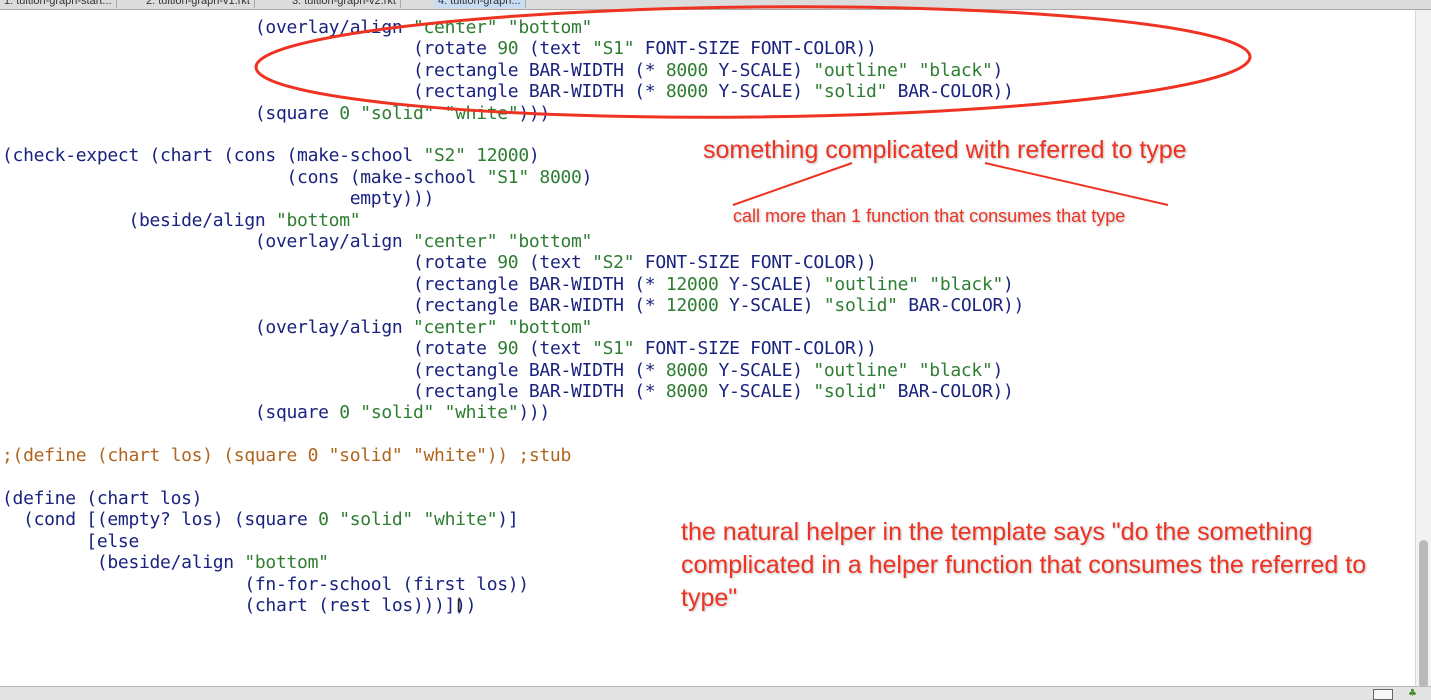 Image resolution: width=1431 pixels, height=700 pixels. Describe the element at coordinates (459, 606) in the screenshot. I see `ibeam-cursor-icon: I` at that location.